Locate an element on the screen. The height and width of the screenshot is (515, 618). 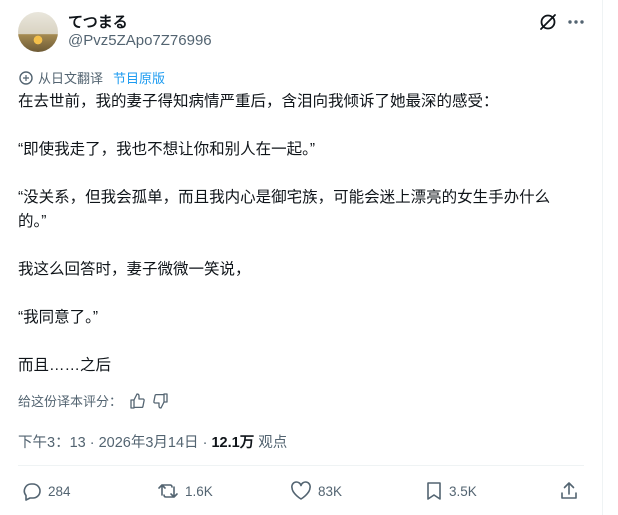
tweet-paragraph: 我这么回答时，妻子微微一笑说， is located at coordinates (134, 269).